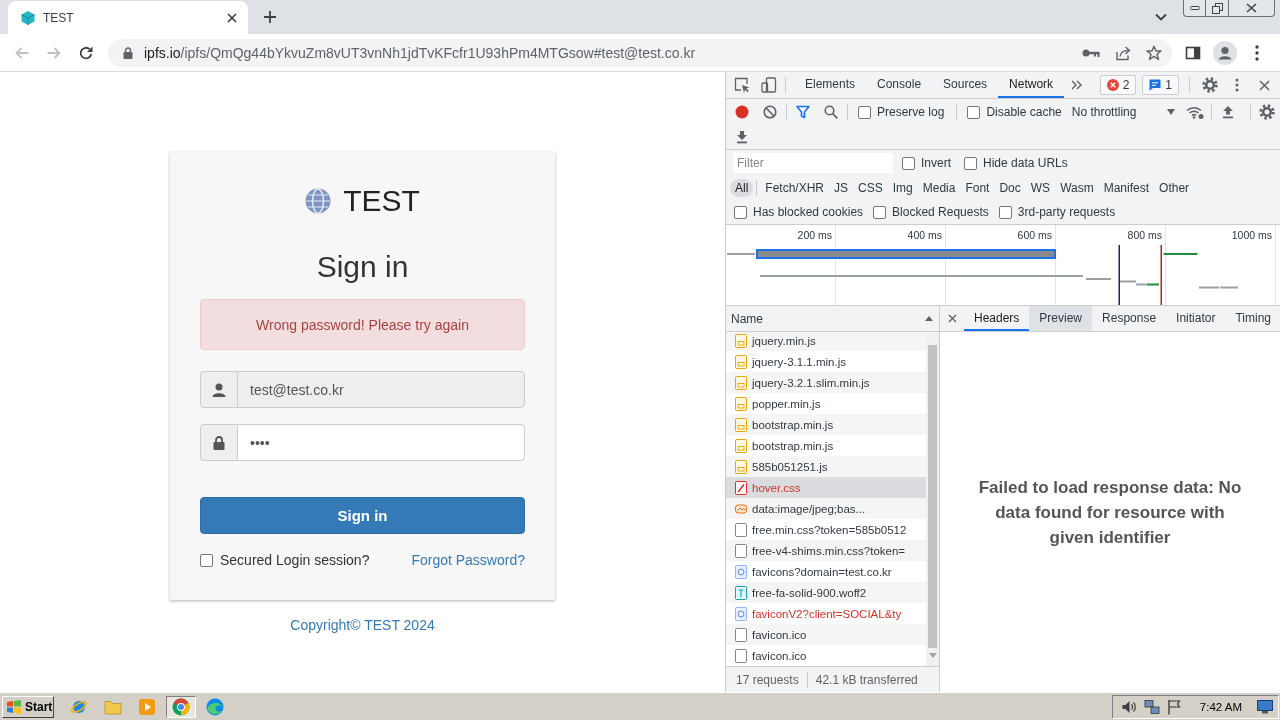 The height and width of the screenshot is (720, 1280). What do you see at coordinates (1123, 52) in the screenshot?
I see `share-icon` at bounding box center [1123, 52].